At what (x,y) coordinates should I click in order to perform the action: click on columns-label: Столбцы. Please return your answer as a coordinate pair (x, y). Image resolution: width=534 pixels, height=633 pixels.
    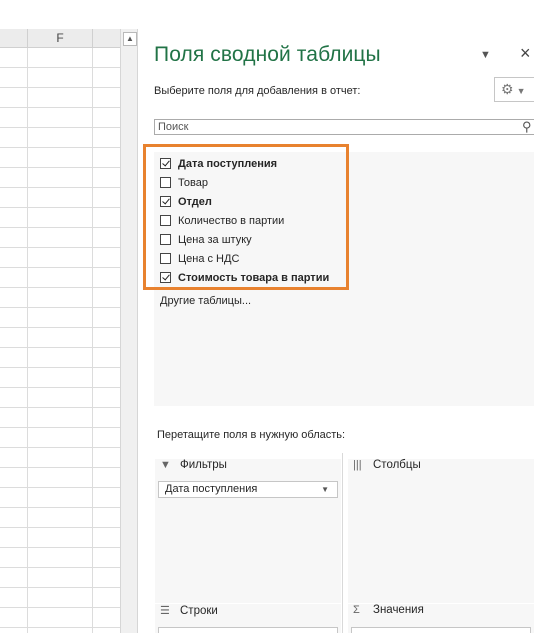
    Looking at the image, I should click on (397, 465).